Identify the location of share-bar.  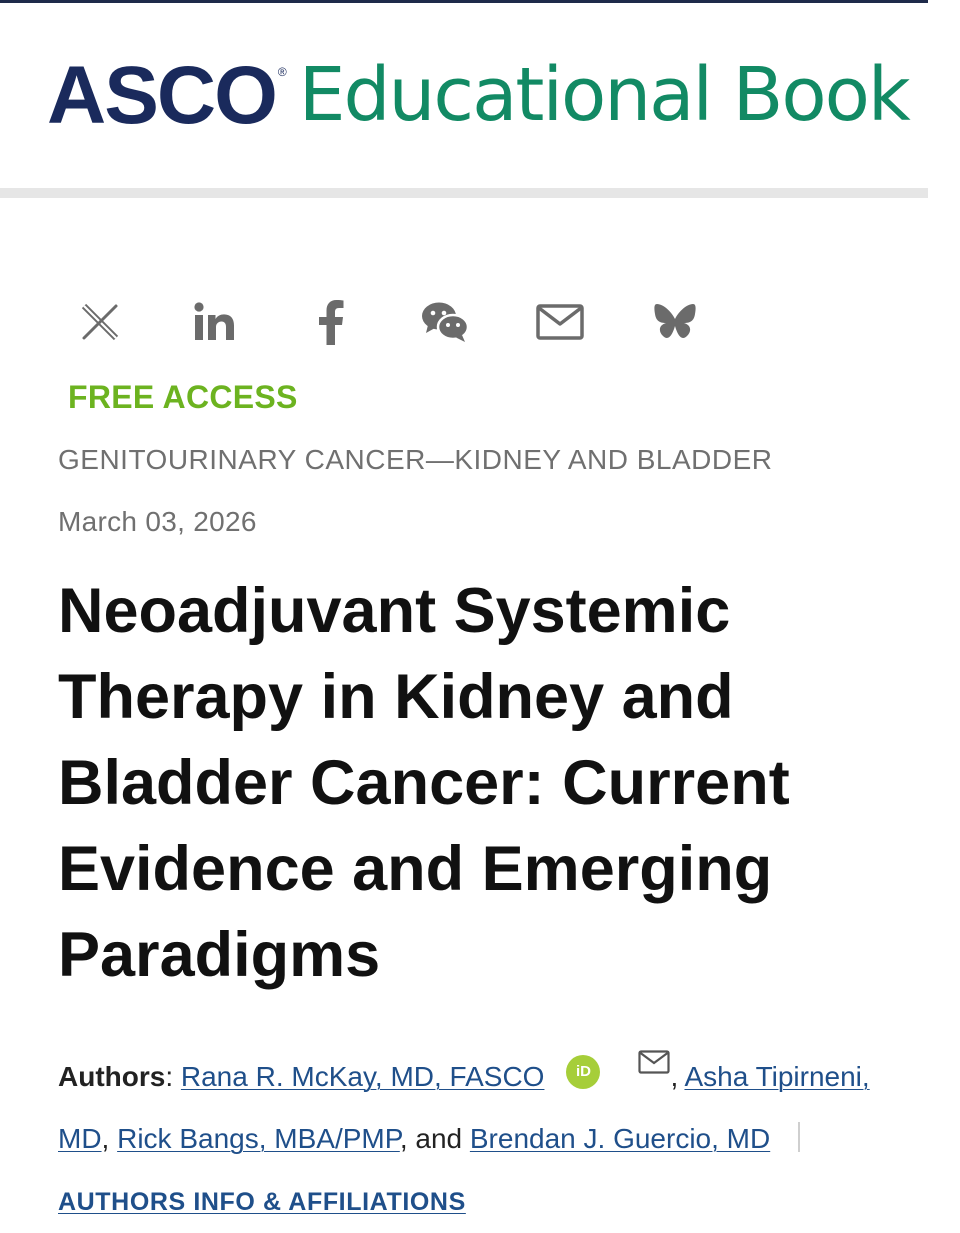
(419, 322).